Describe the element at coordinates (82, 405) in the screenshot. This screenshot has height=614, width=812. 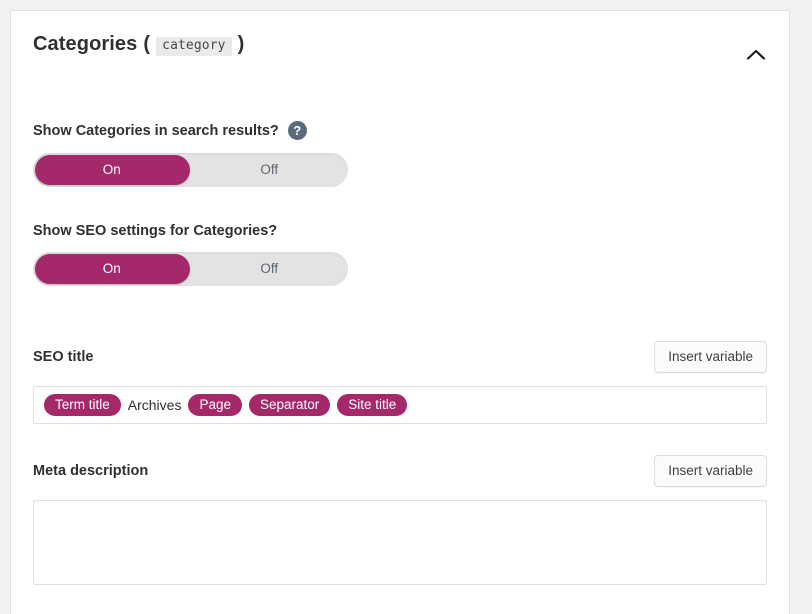
I see `token-term-title: Term title` at that location.